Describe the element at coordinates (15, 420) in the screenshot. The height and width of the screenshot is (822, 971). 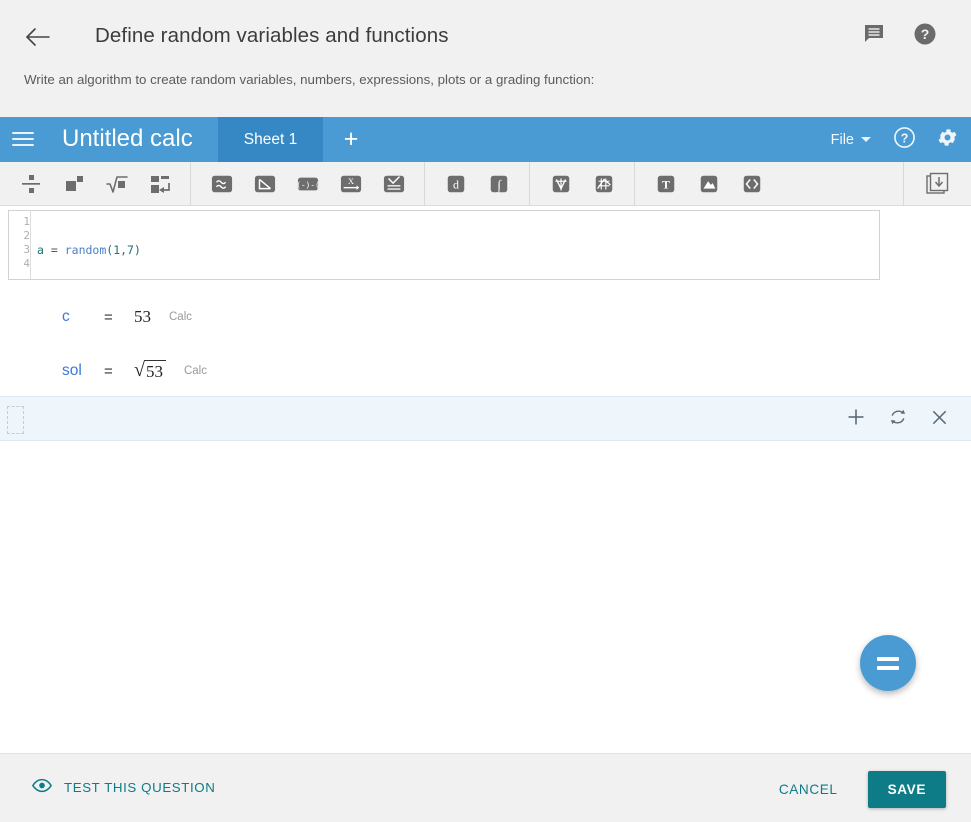
I see `empty-cell-placeholder` at that location.